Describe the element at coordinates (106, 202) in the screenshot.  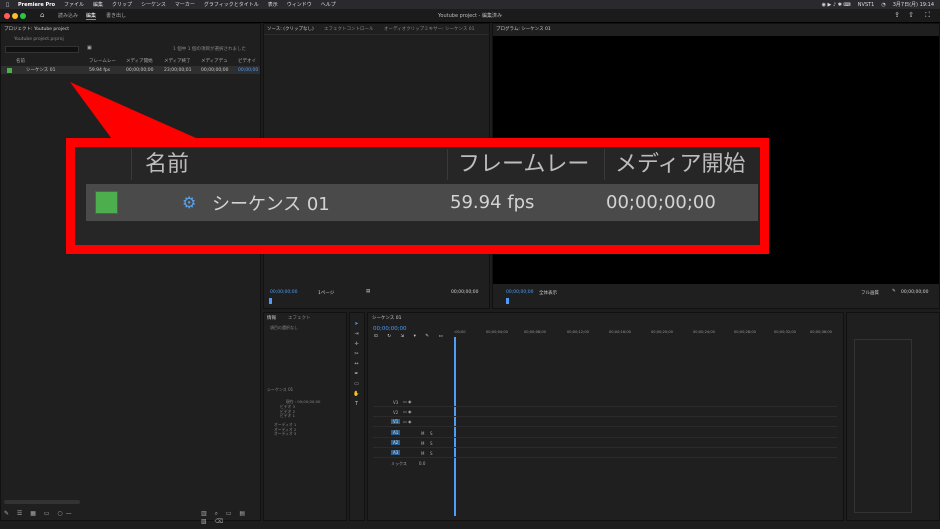
I see `callout-label-swatch` at that location.